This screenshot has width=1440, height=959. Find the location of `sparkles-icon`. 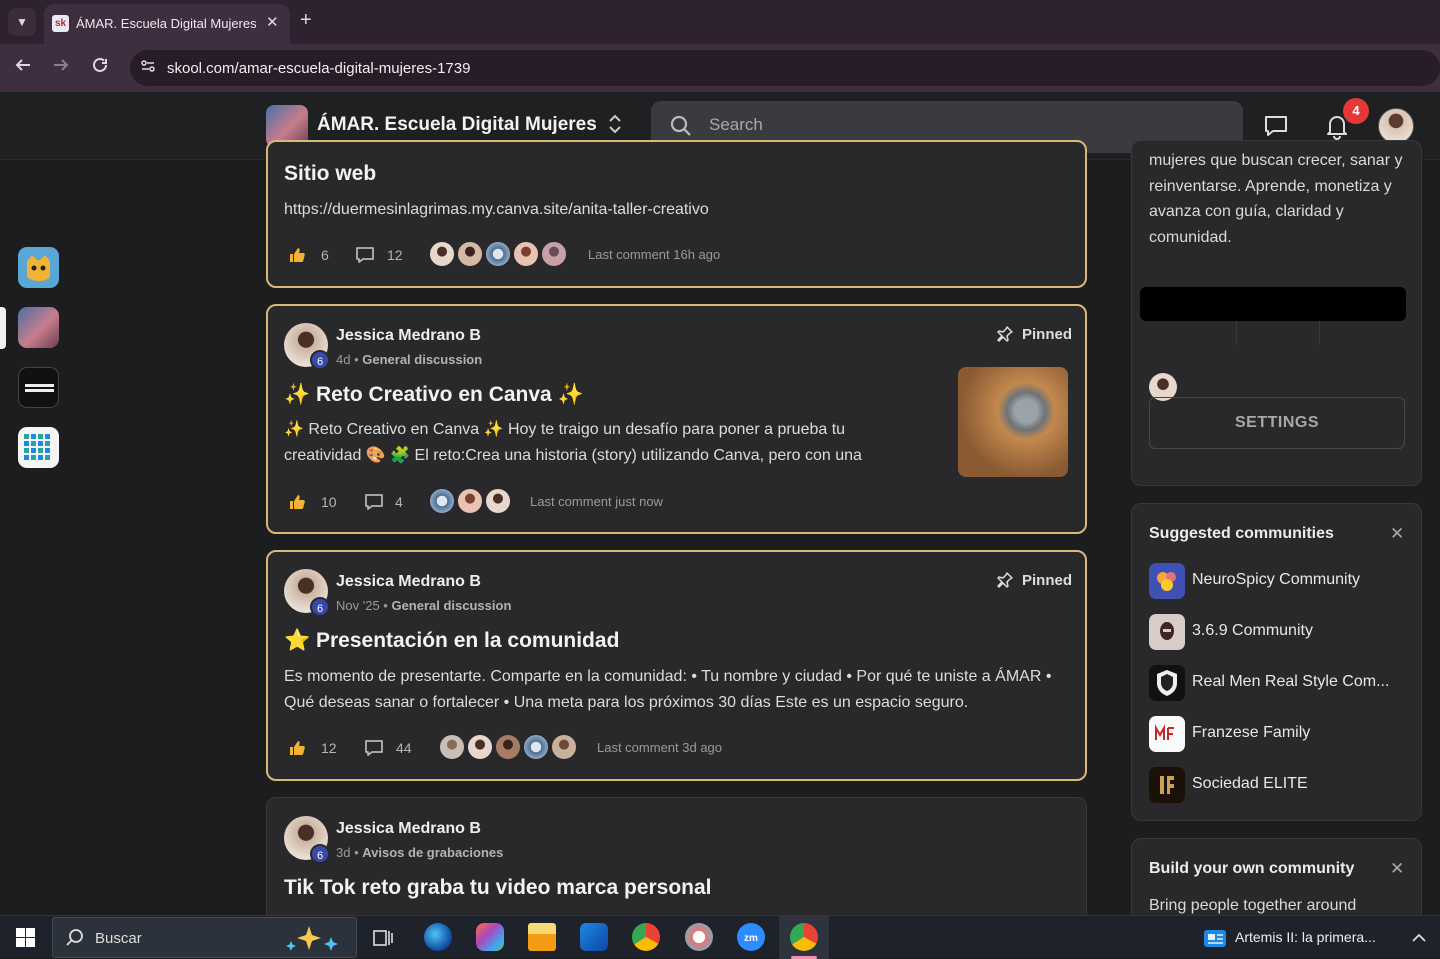

sparkles-icon is located at coordinates (312, 938).